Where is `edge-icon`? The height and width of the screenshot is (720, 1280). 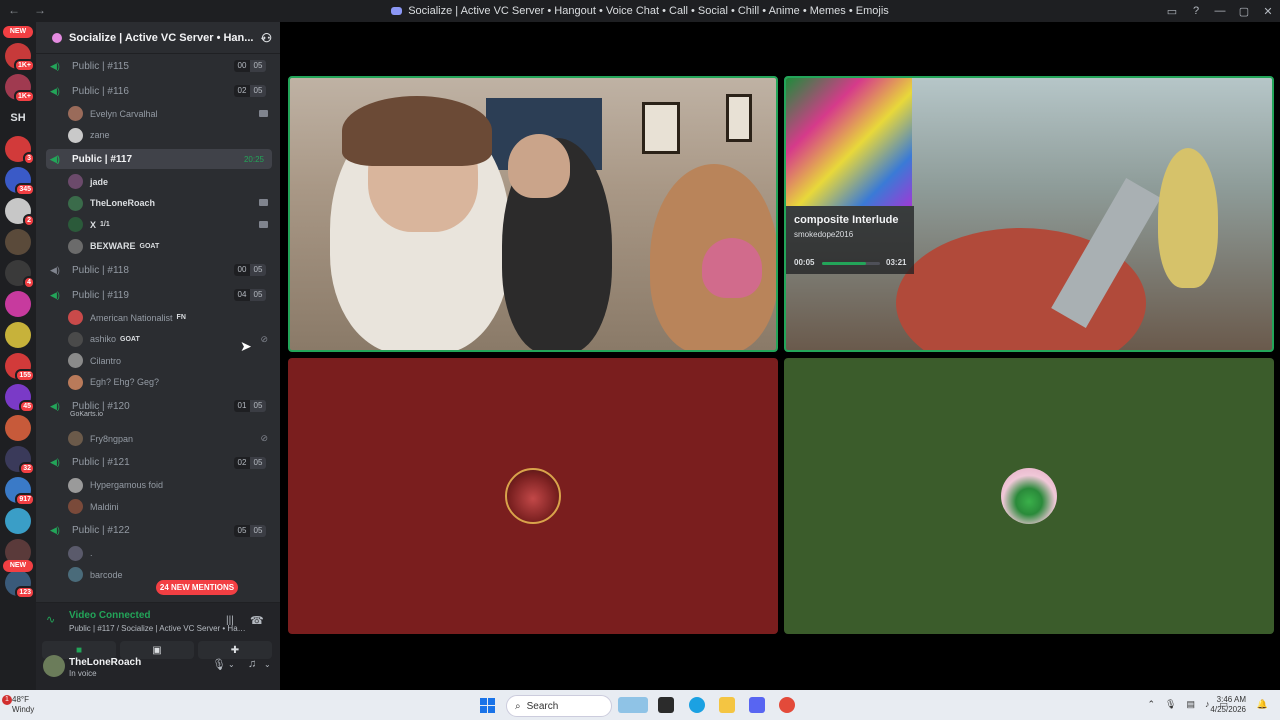
edge-icon is located at coordinates (697, 705).